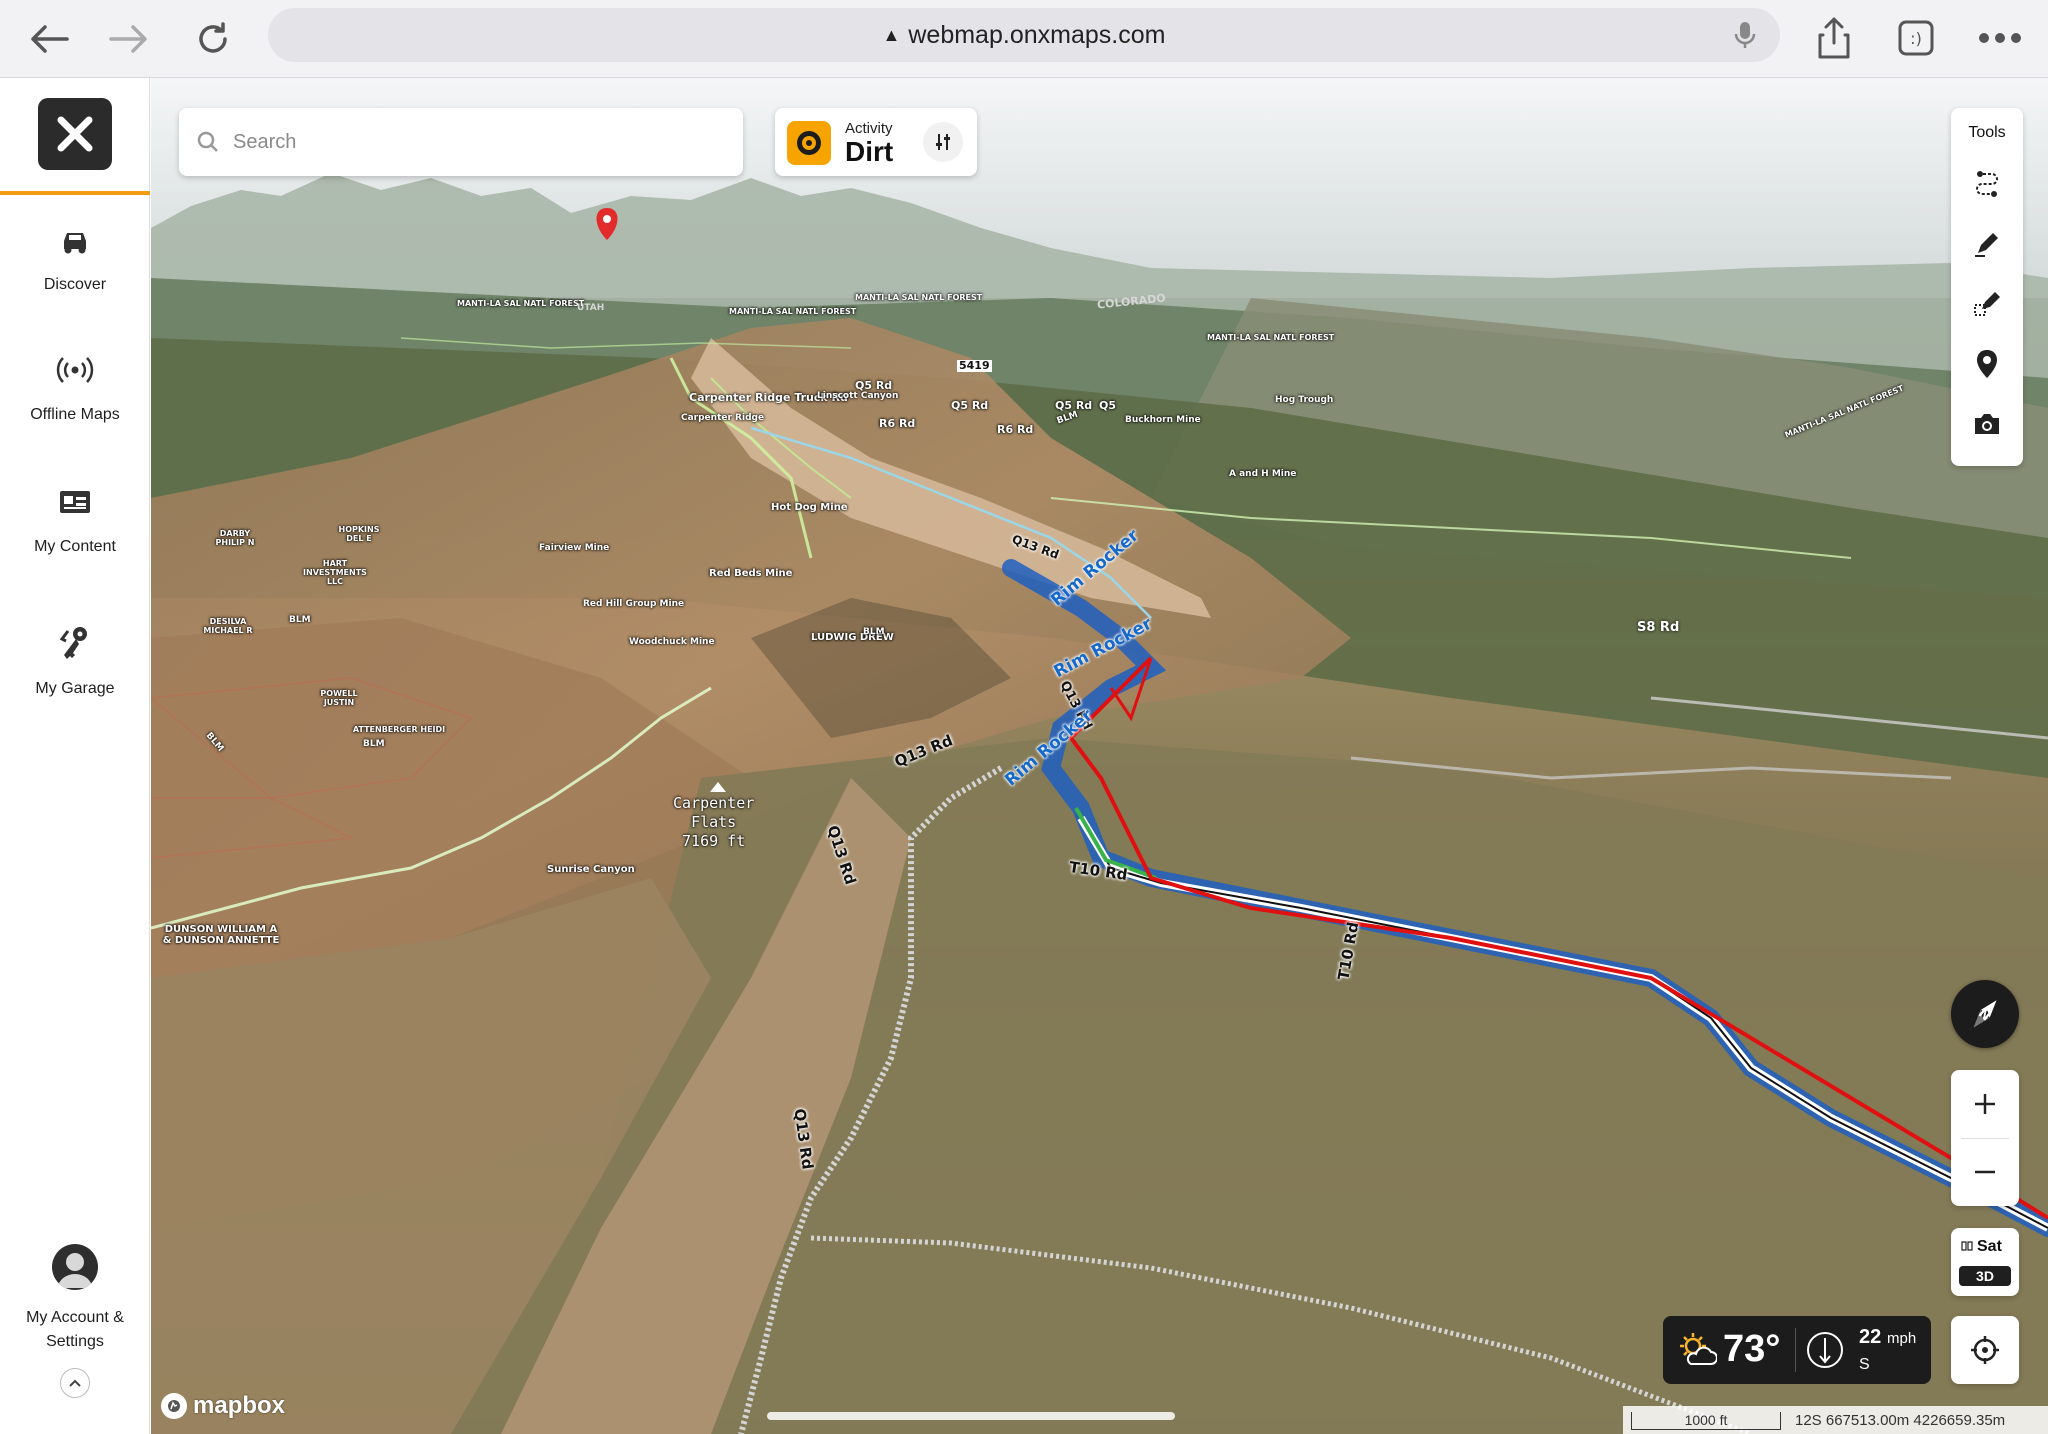 The width and height of the screenshot is (2048, 1434). I want to click on locate-me-button, so click(1985, 1350).